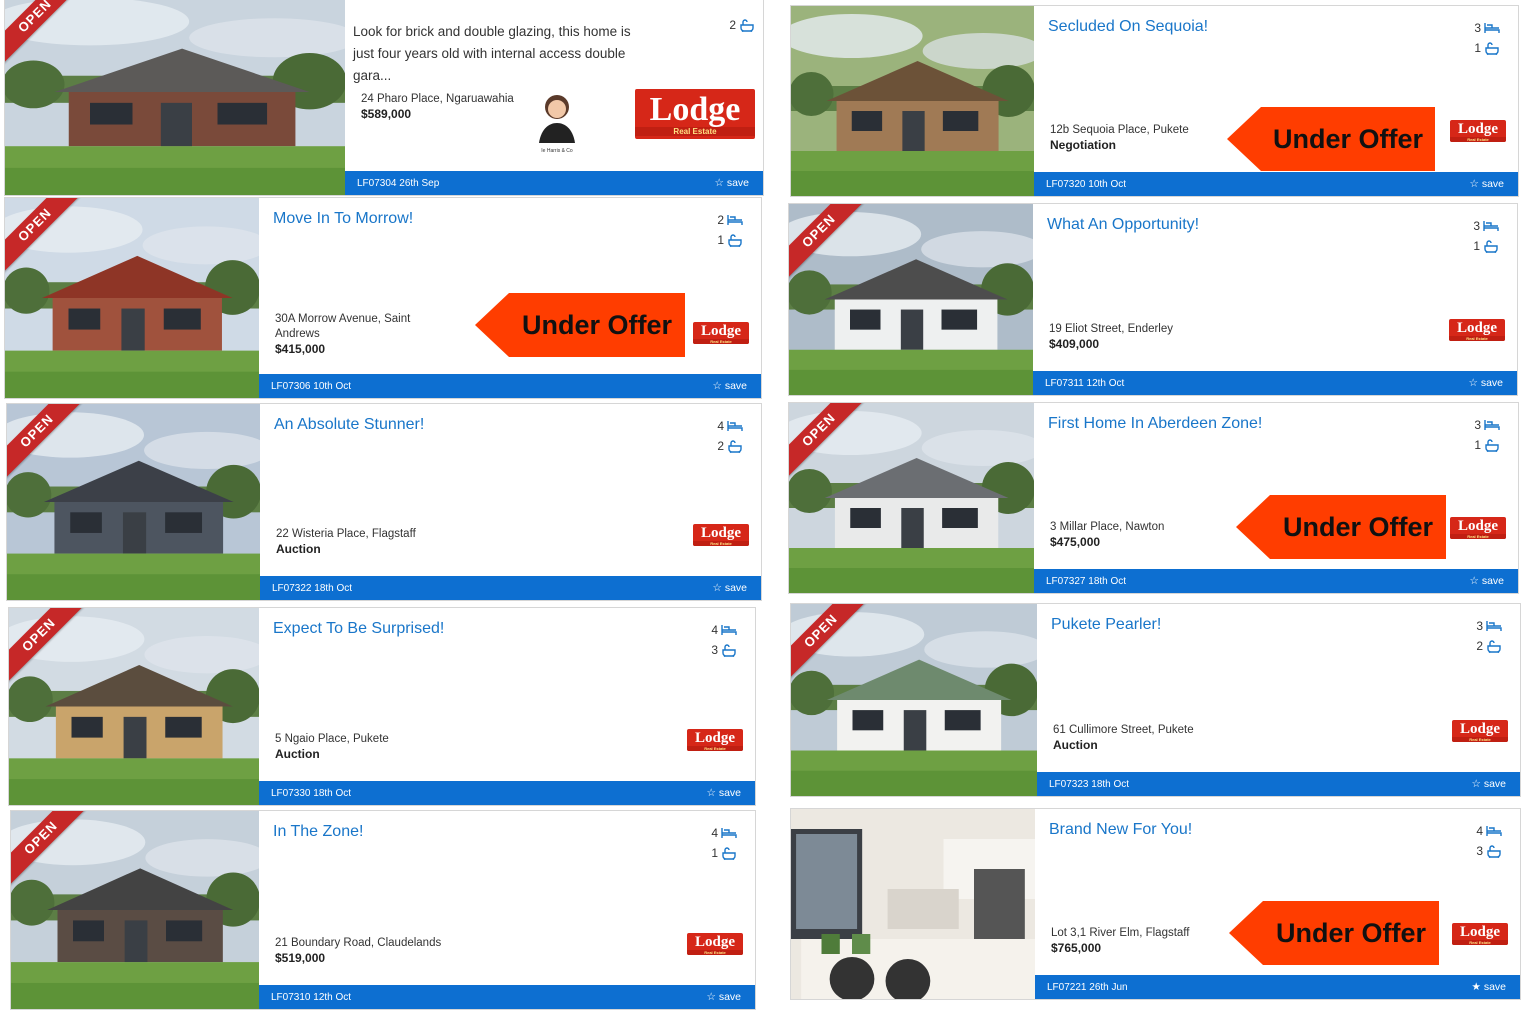  I want to click on listing-address: 30A Morrow Avenue, Saint Andrews, so click(343, 326).